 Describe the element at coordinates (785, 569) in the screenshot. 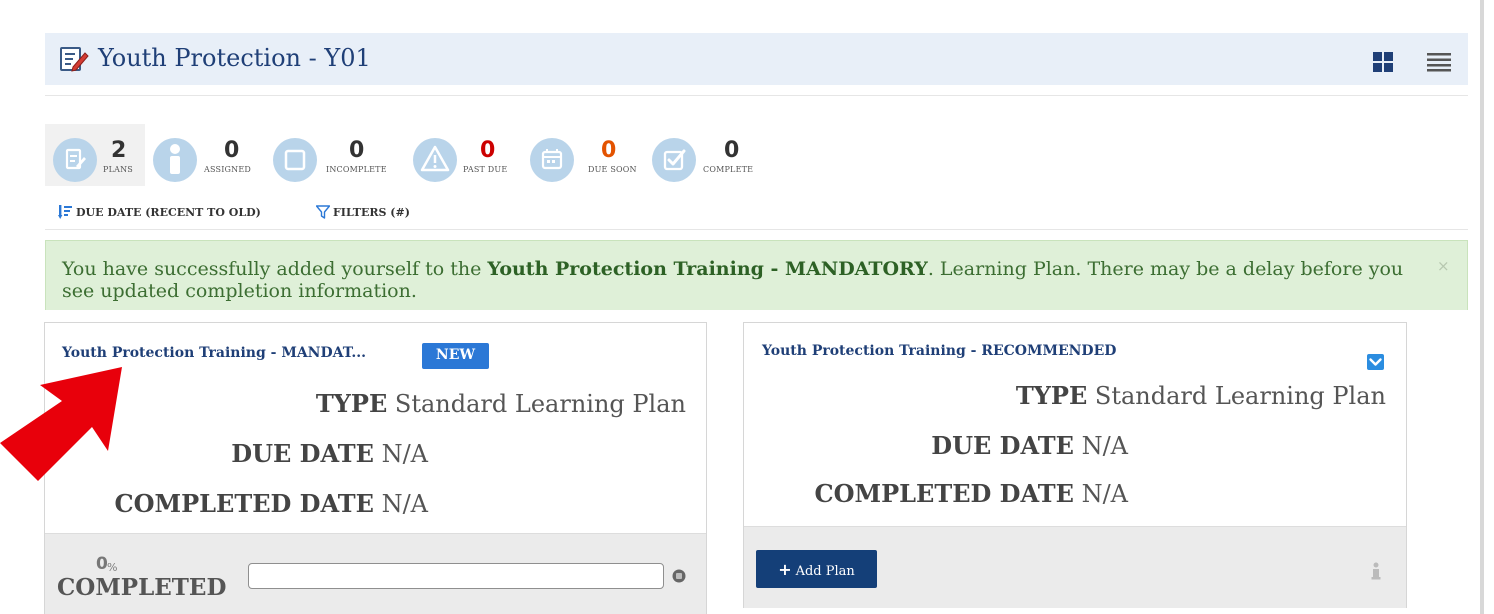

I see `plus-icon: +` at that location.